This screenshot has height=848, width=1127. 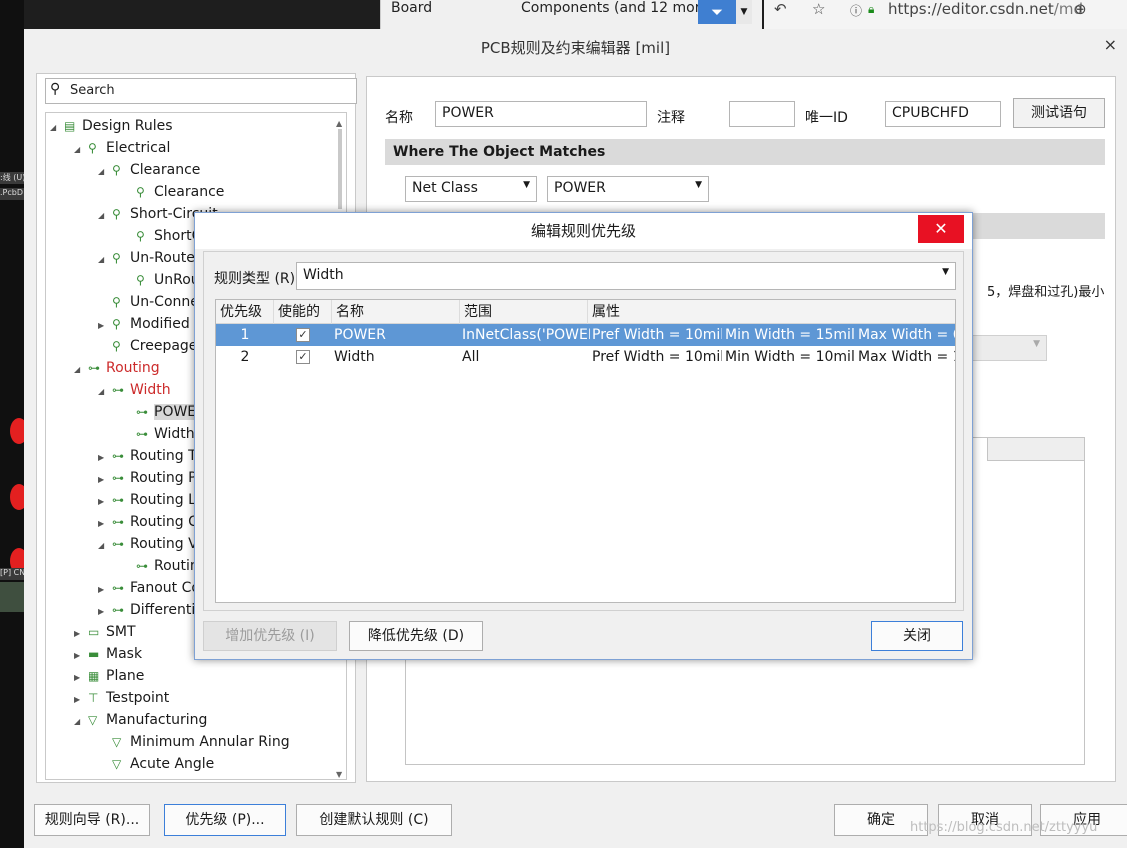 I want to click on browser-toolbar: ↶ ☆ ⓘ 🔒︎ https://editor.csdn.net/md ⊕, so click(x=945, y=15).